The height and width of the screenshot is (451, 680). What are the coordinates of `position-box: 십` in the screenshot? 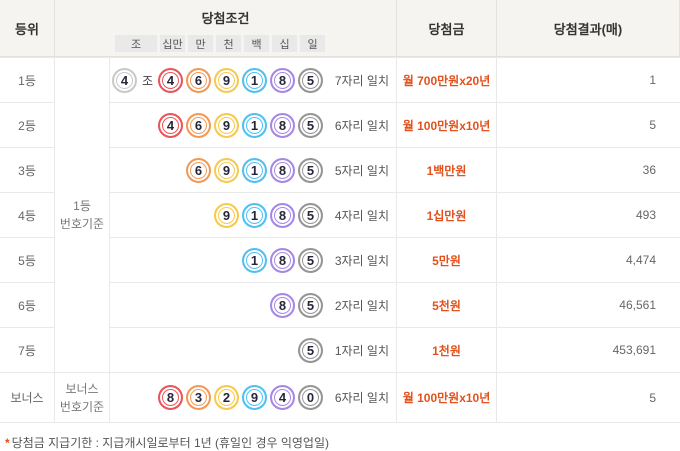 It's located at (284, 43).